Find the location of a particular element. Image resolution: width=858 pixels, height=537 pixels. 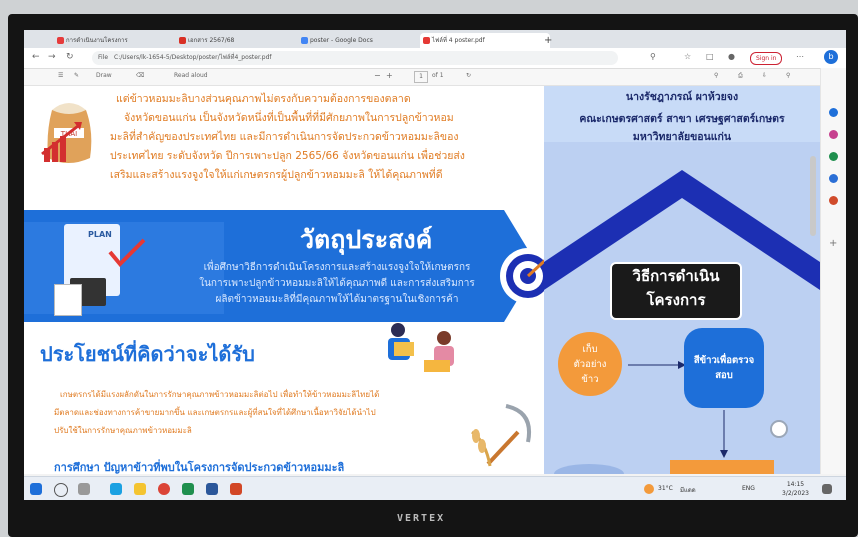

office-icon is located at coordinates (833, 200).